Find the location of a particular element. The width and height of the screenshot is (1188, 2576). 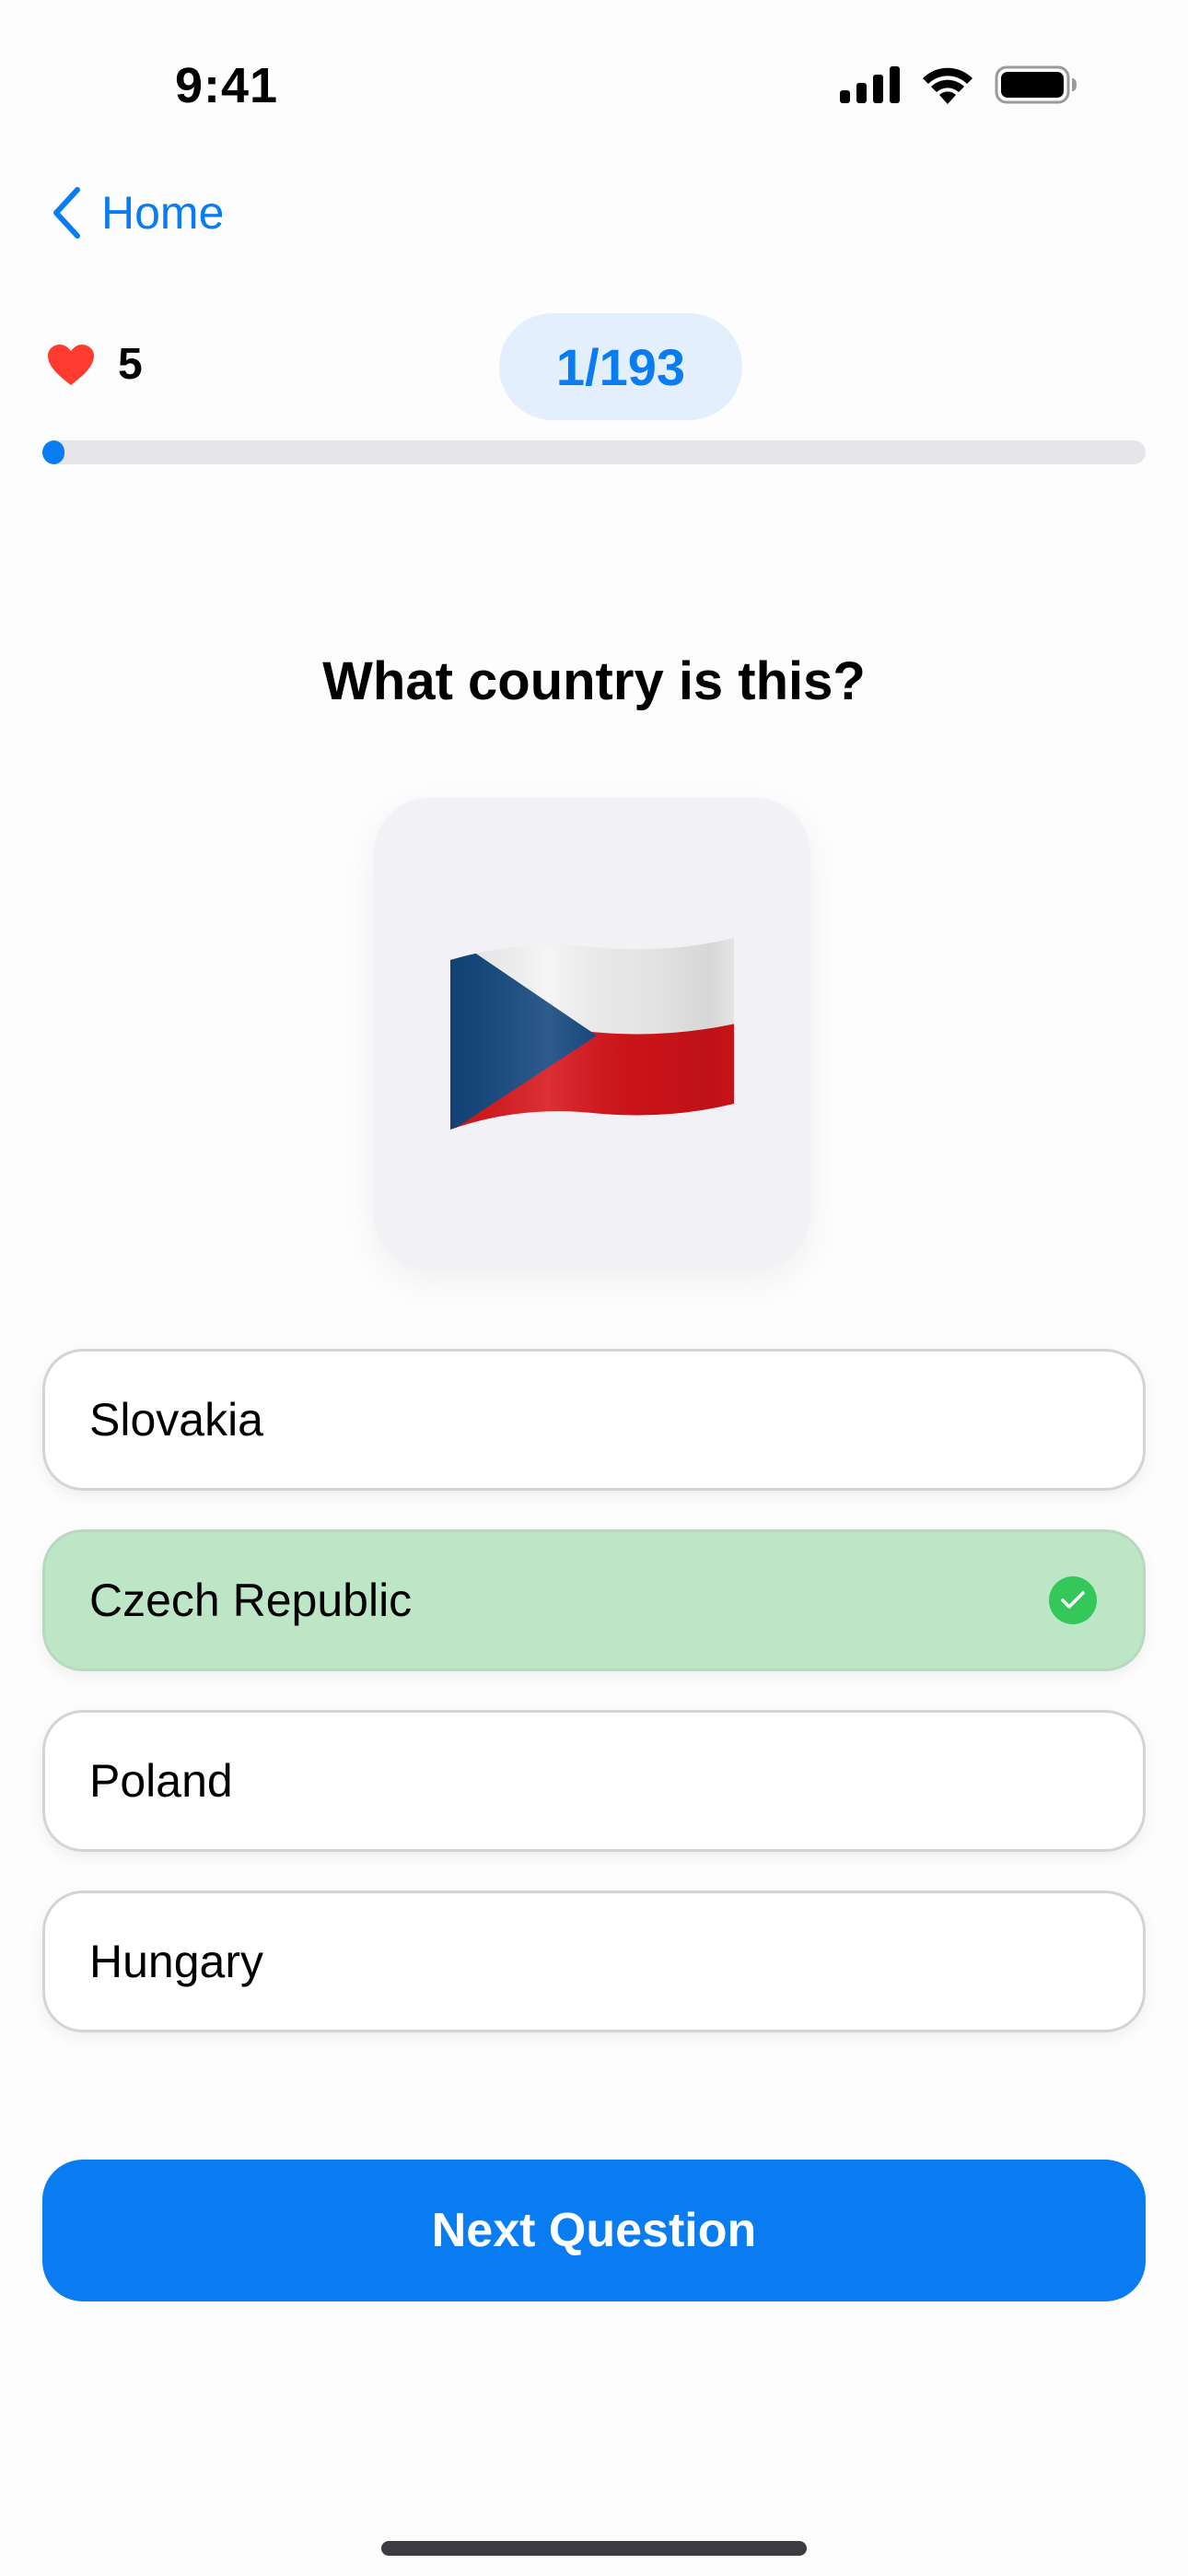

question-text: What country is this? is located at coordinates (594, 681).